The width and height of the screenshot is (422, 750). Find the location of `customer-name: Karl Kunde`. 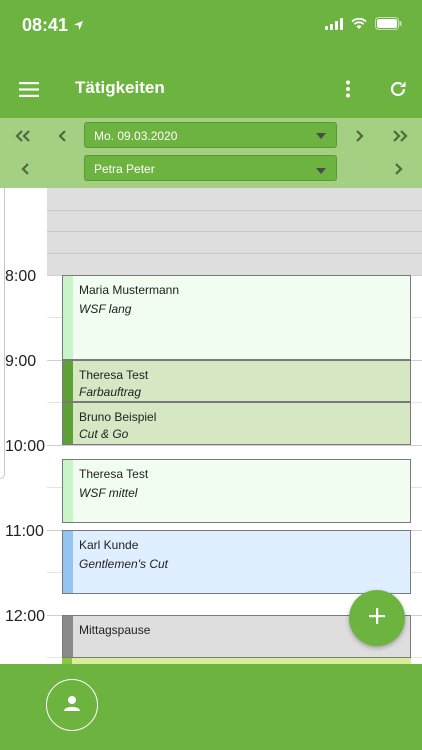

customer-name: Karl Kunde is located at coordinates (109, 545).